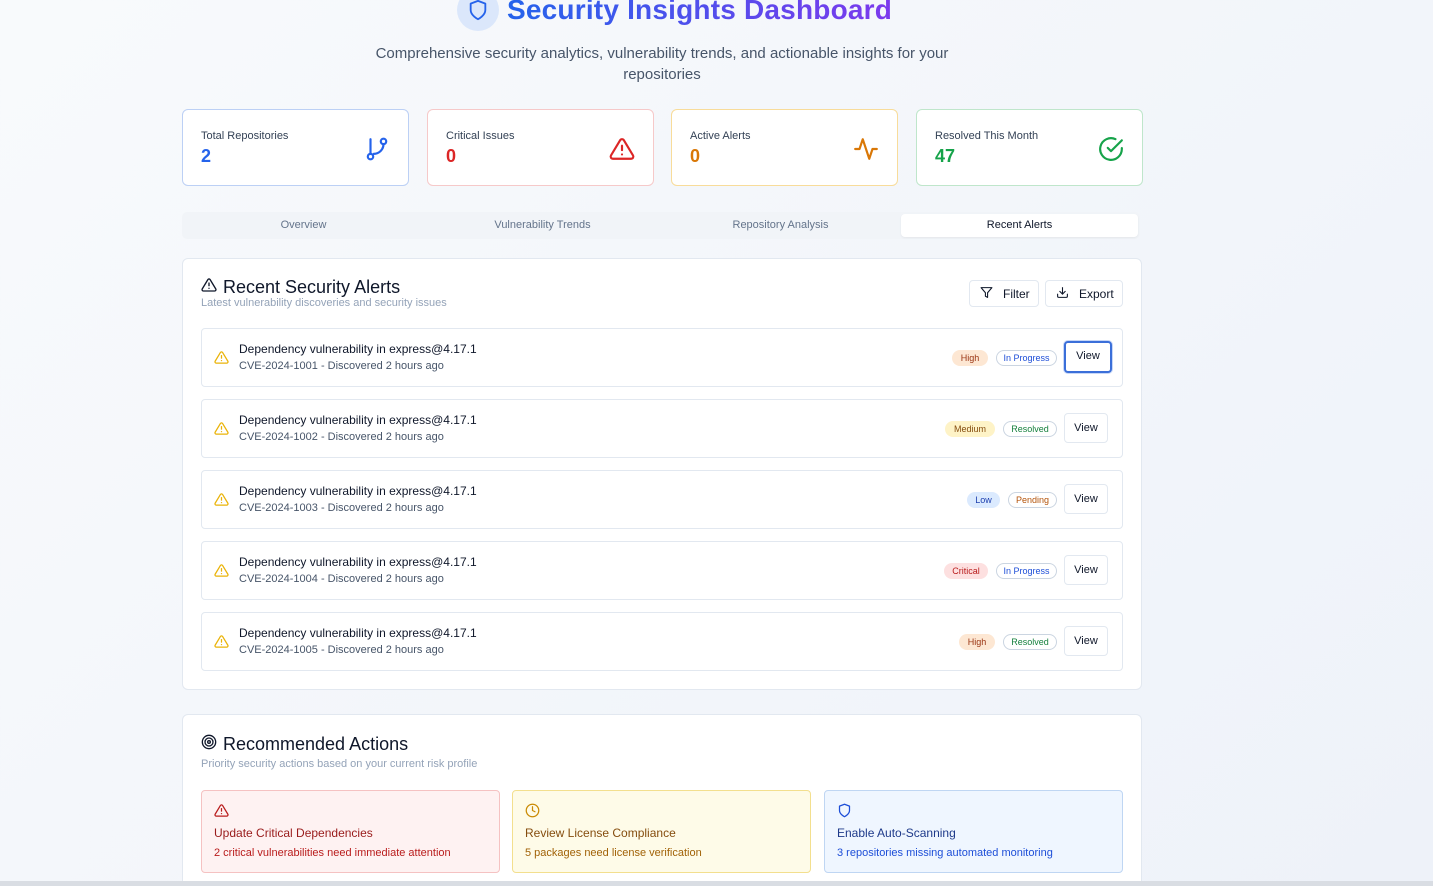 The width and height of the screenshot is (1433, 886). What do you see at coordinates (983, 500) in the screenshot?
I see `severity-badge: Low` at bounding box center [983, 500].